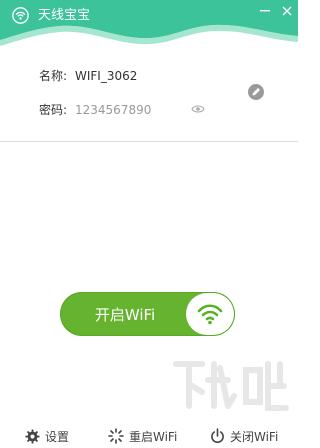 Image resolution: width=320 pixels, height=448 pixels. I want to click on name-label: 名称:, so click(53, 76).